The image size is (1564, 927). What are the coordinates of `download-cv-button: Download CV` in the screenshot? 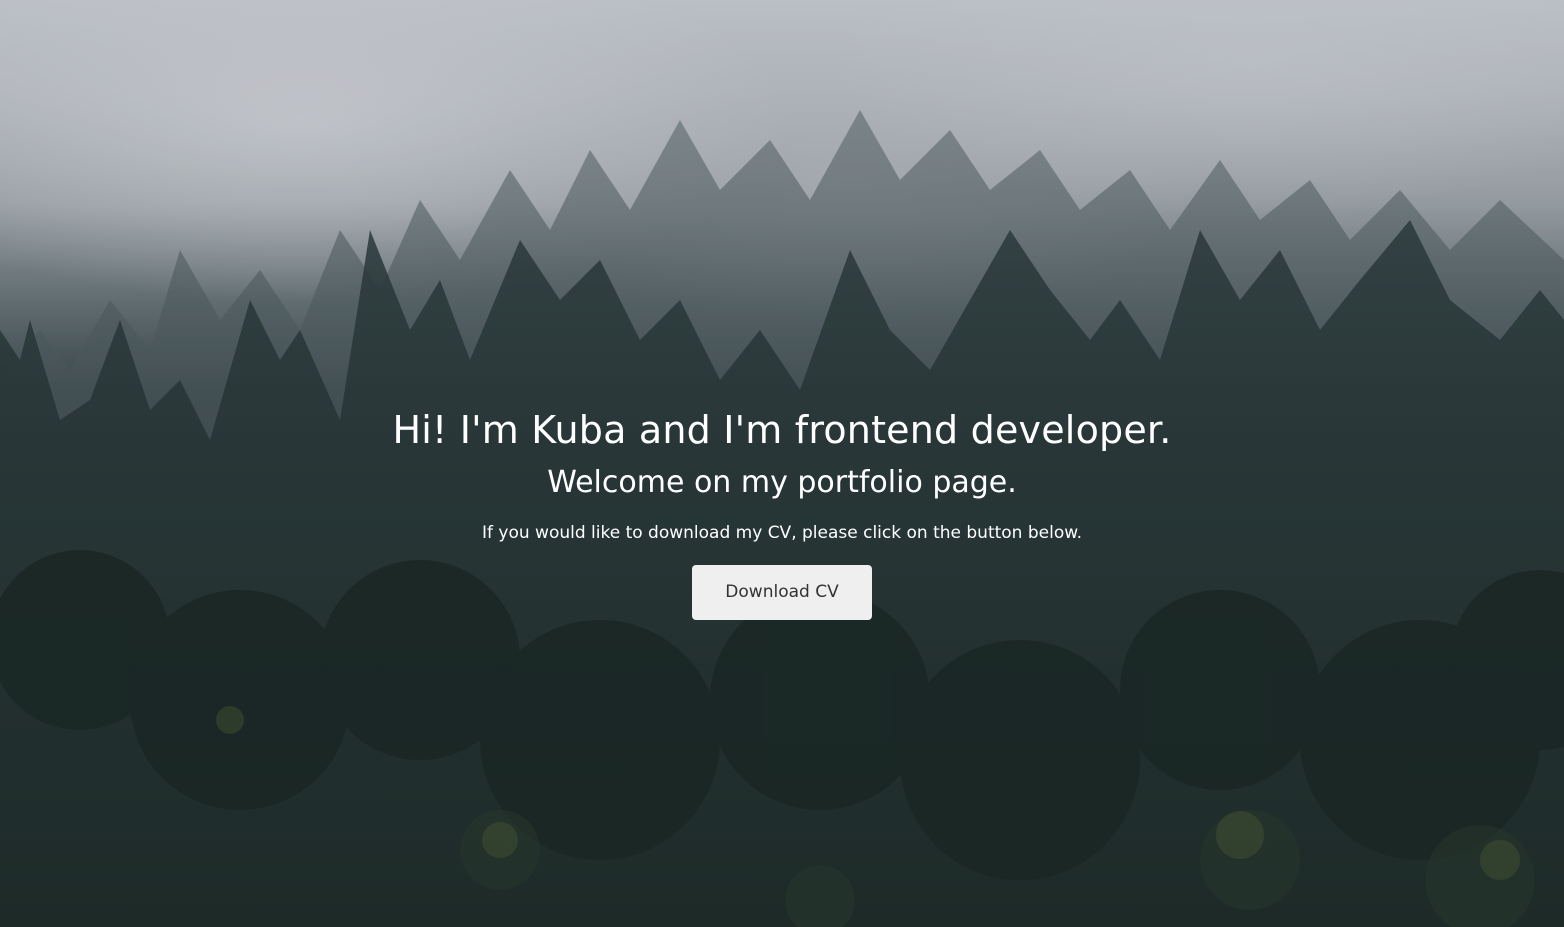 It's located at (782, 592).